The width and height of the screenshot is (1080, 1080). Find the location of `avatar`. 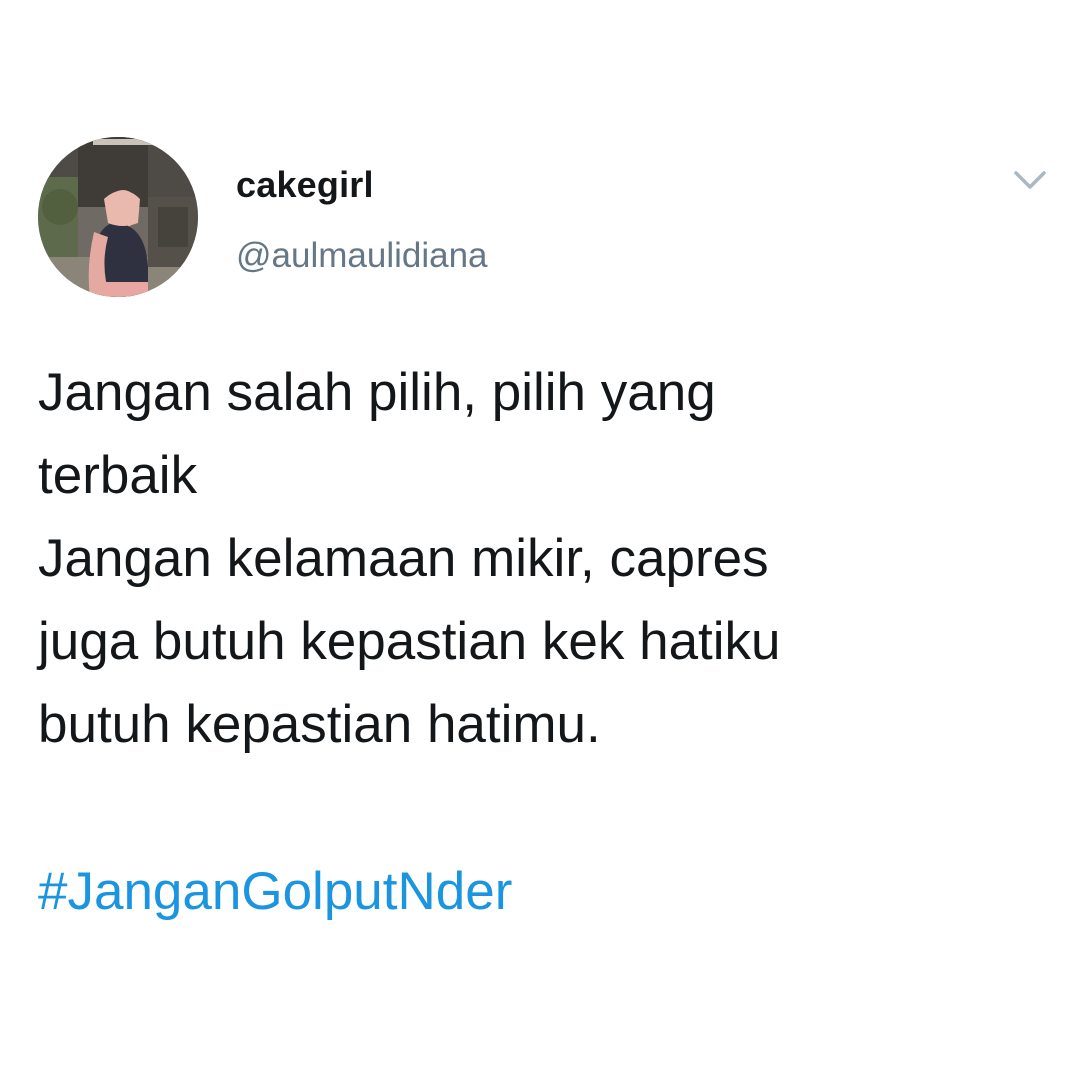

avatar is located at coordinates (118, 217).